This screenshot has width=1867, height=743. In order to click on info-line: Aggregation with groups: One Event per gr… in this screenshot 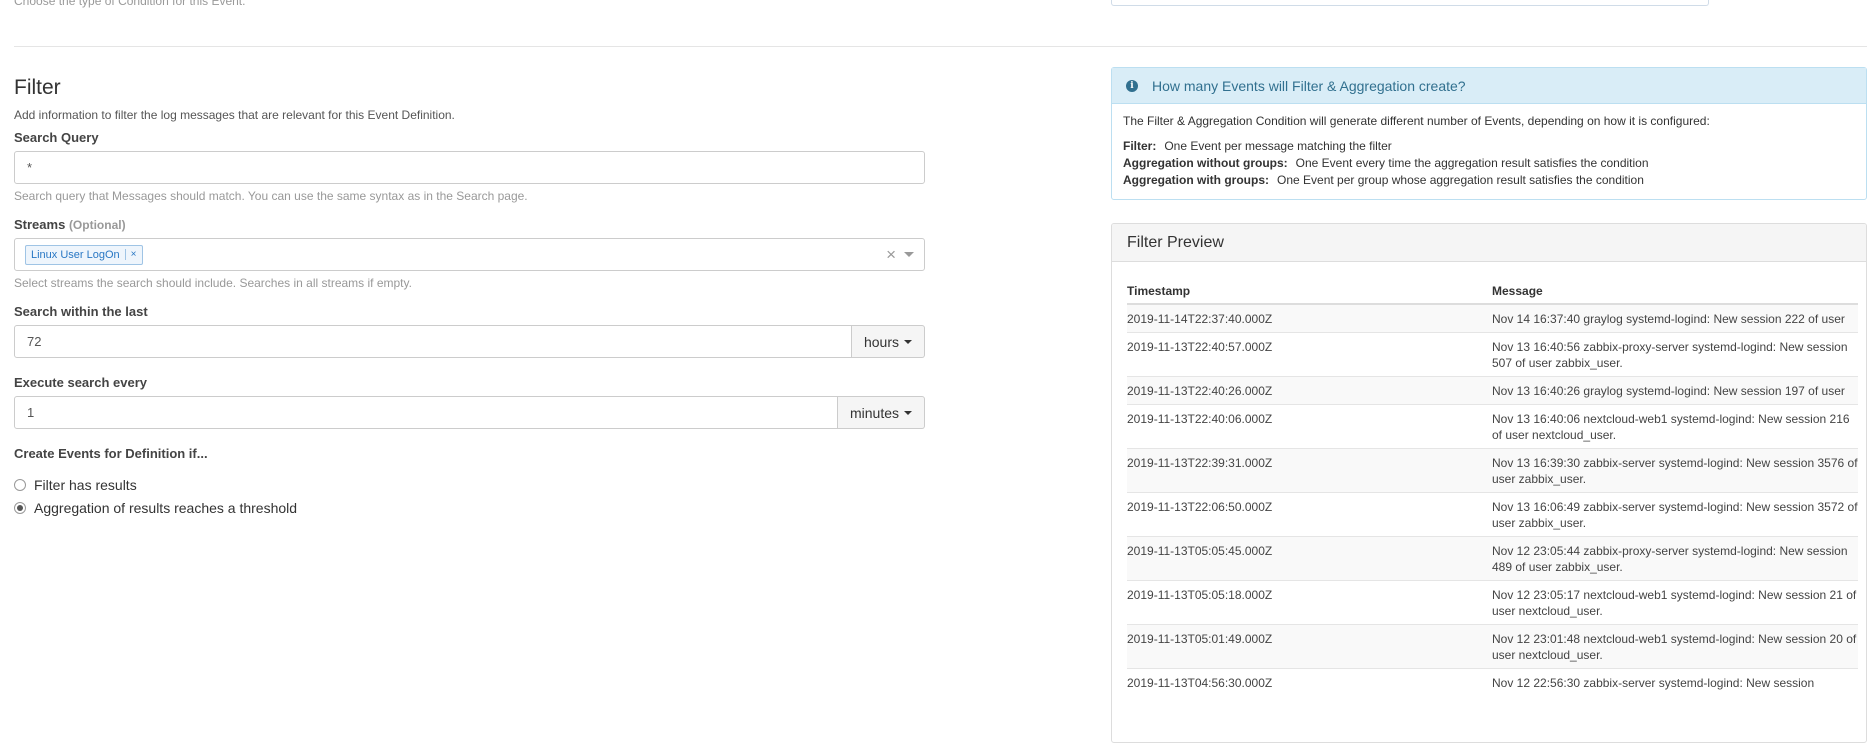, I will do `click(1489, 180)`.